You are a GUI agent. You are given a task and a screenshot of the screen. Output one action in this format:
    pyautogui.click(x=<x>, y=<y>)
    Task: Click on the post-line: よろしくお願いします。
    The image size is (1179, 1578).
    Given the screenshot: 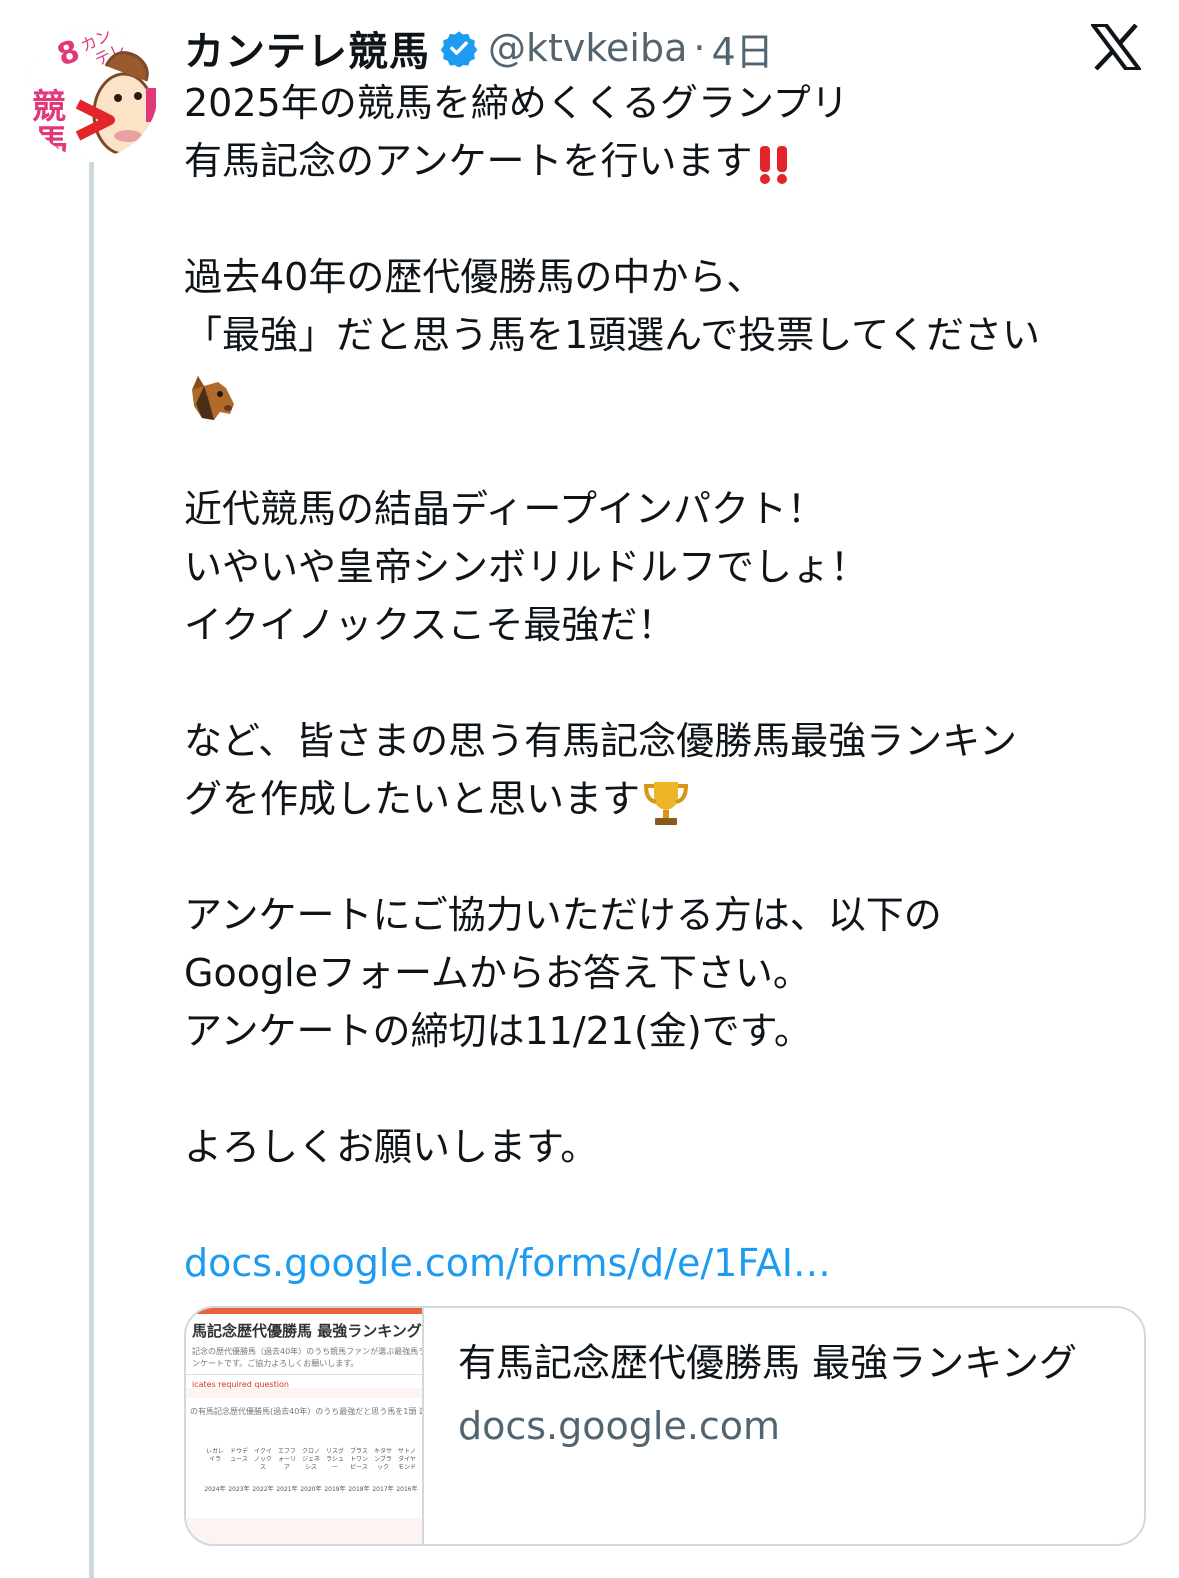 What is the action you would take?
    pyautogui.click(x=391, y=1147)
    